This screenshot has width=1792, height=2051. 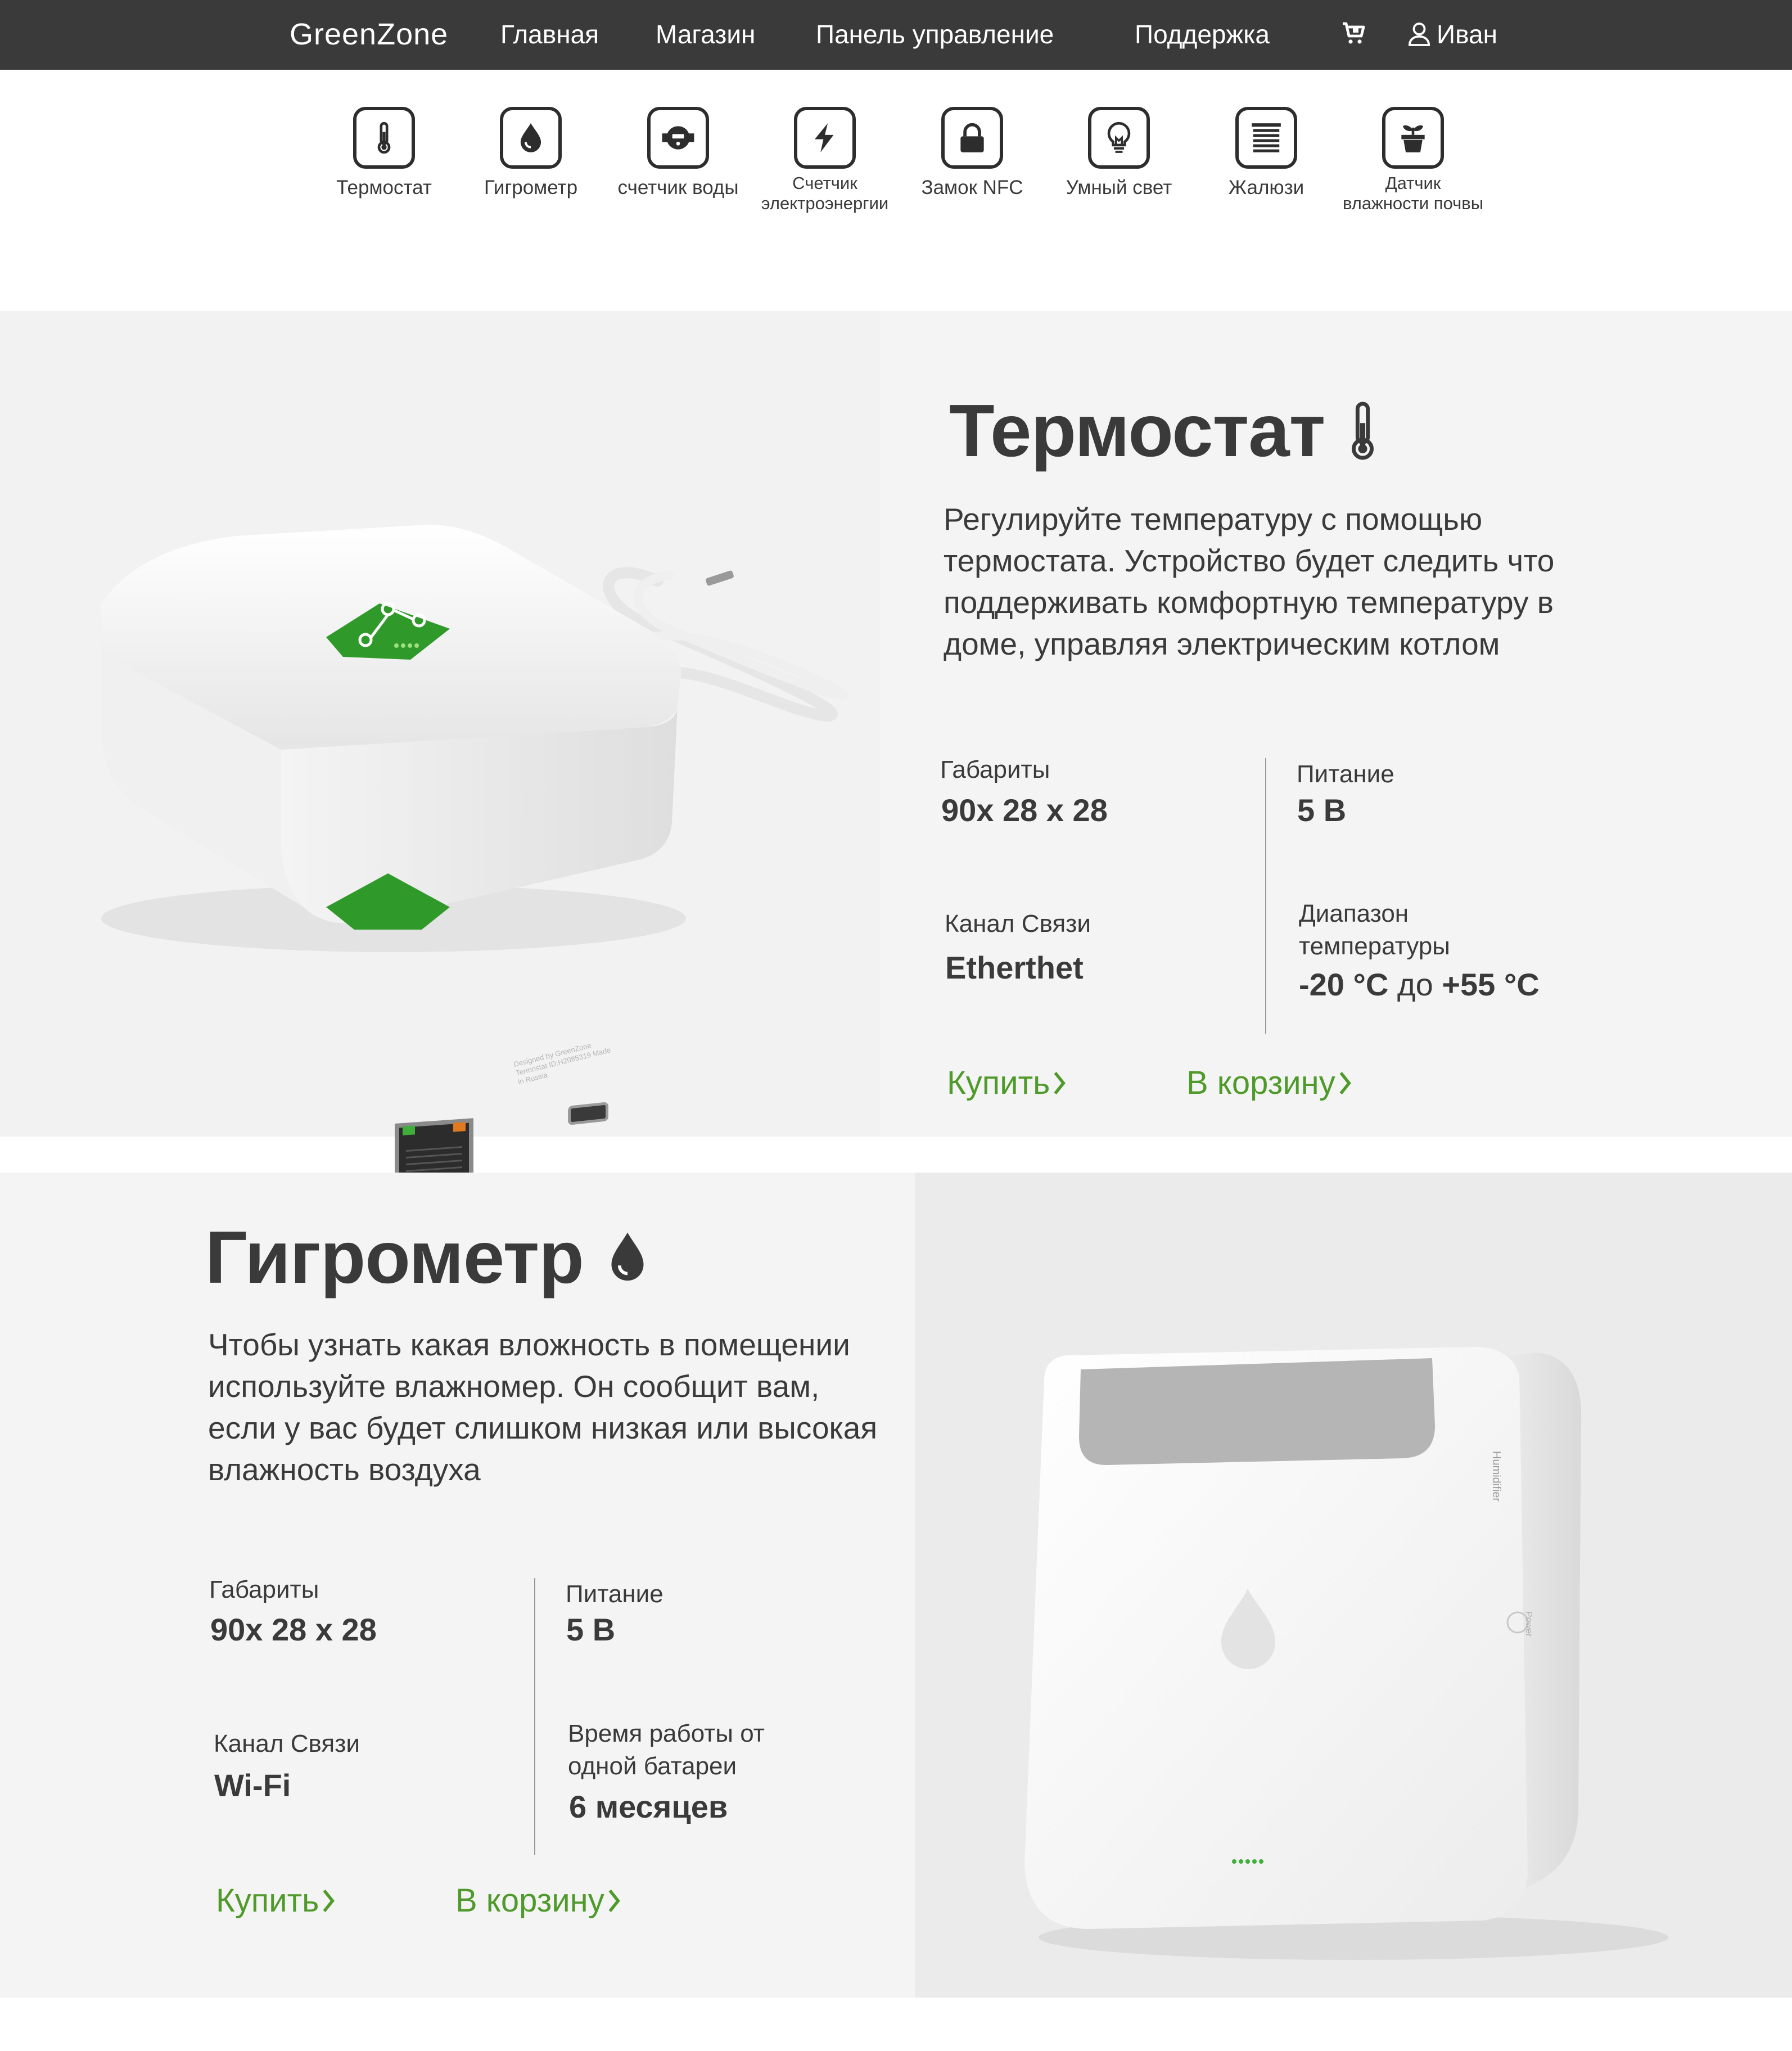 I want to click on thermostat-power-value: 5 В, so click(x=1322, y=810).